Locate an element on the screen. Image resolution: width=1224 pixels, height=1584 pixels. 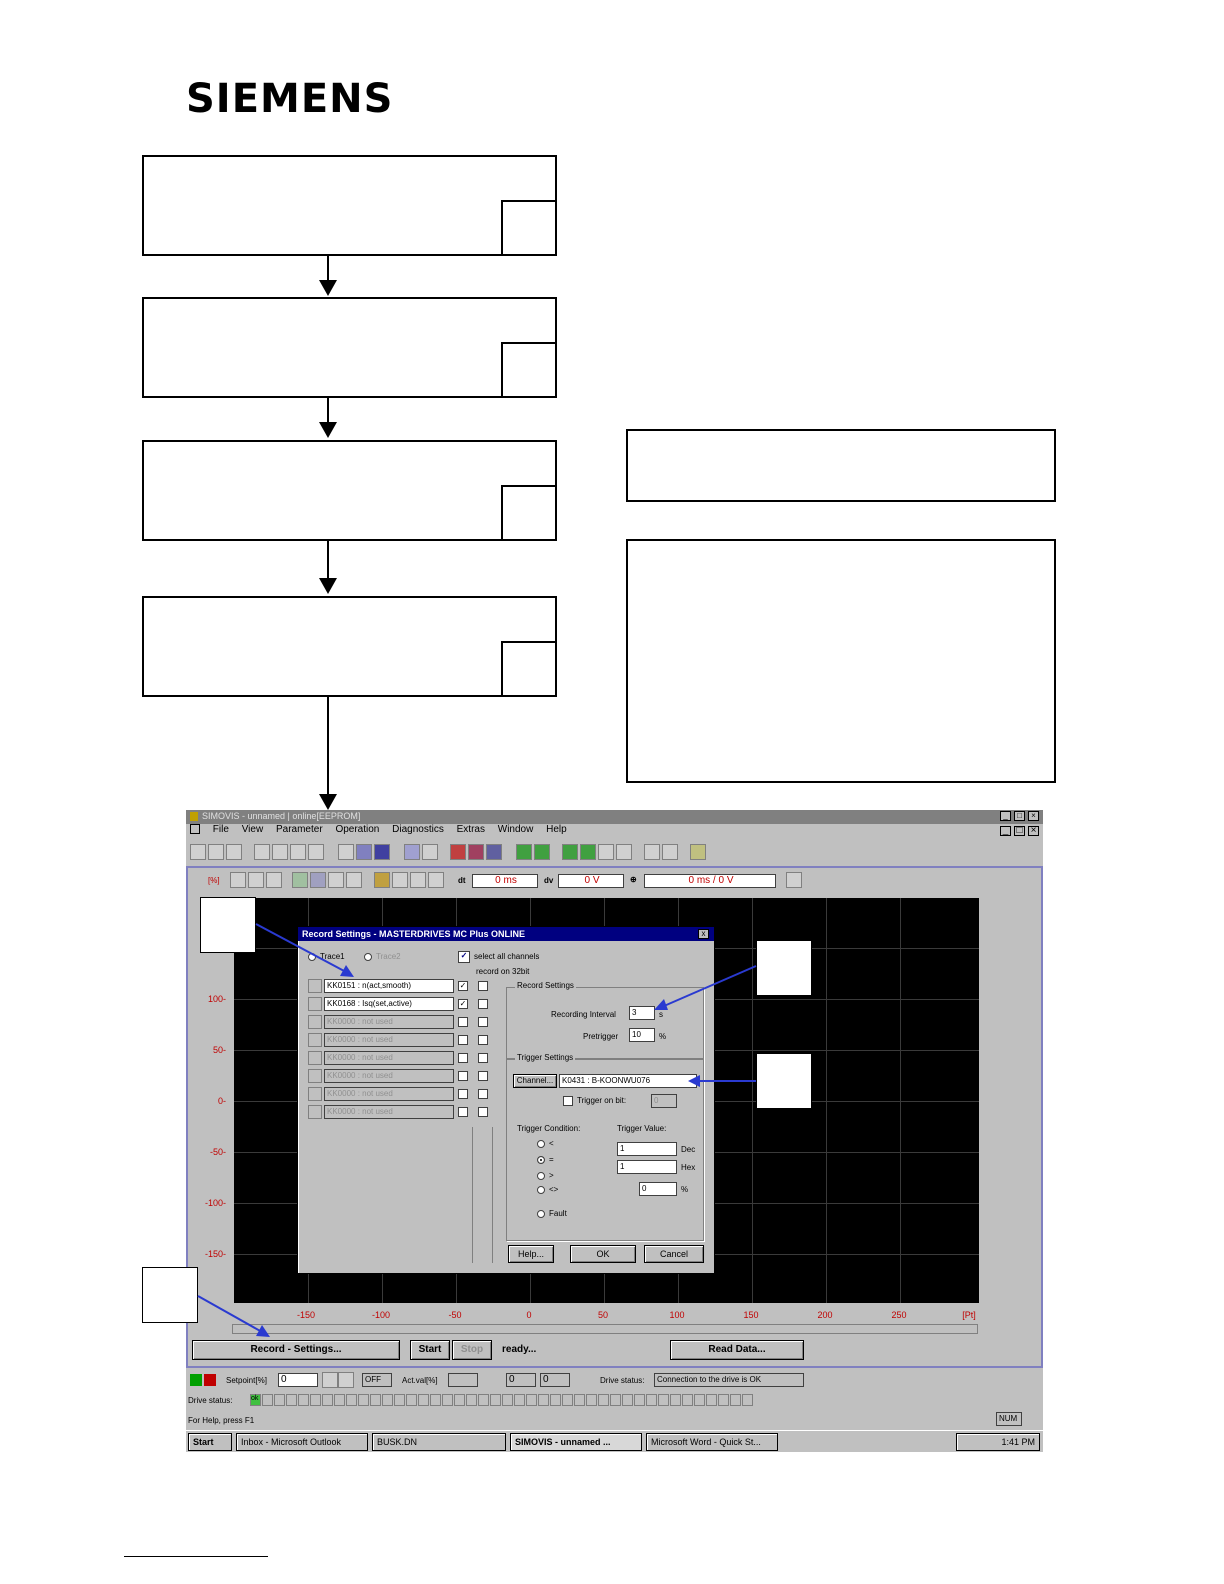
close-button: × is located at coordinates (1033, 816).